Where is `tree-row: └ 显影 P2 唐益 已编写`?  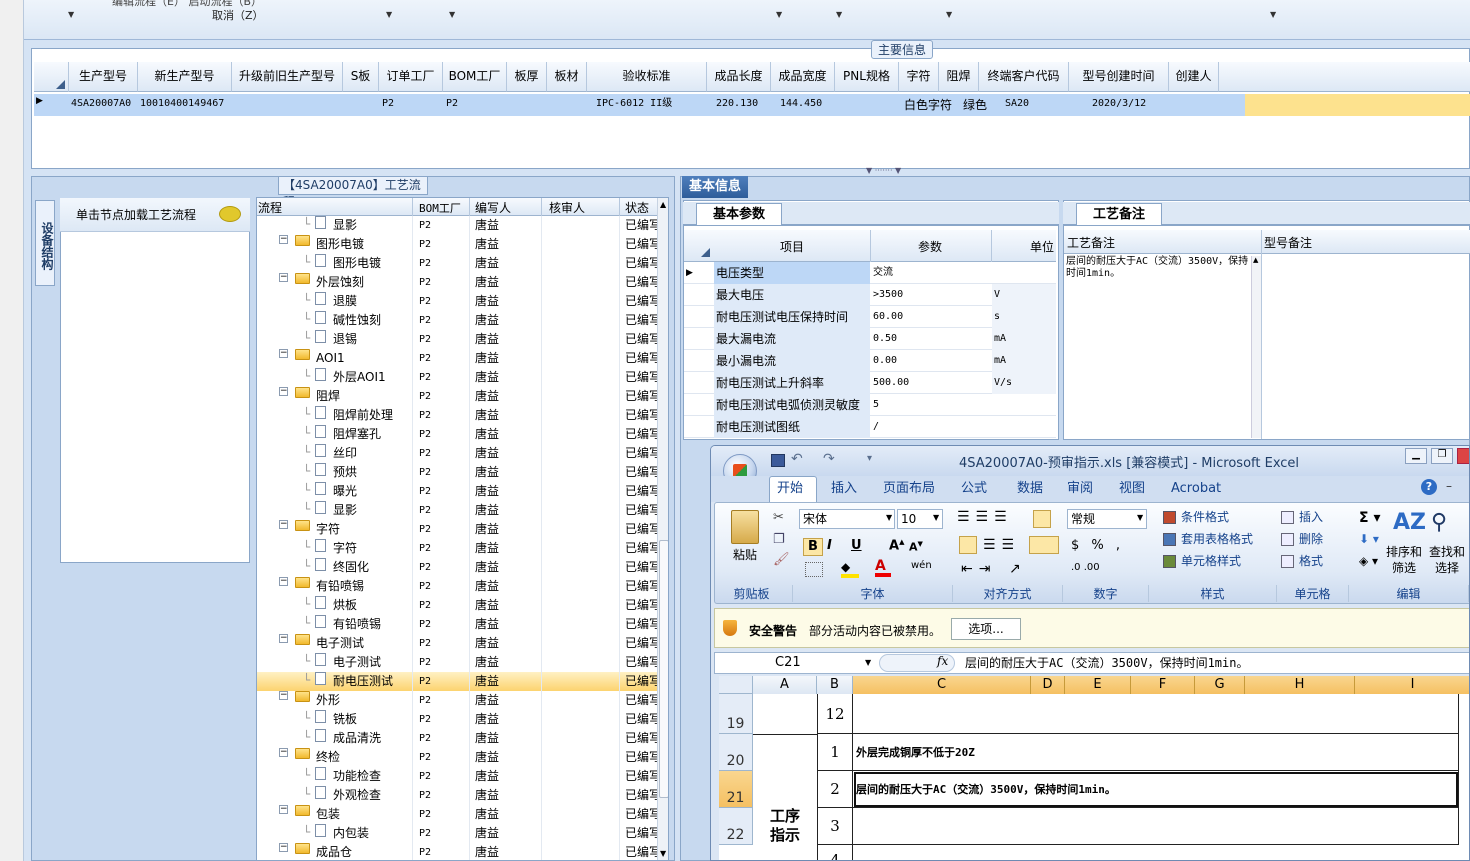
tree-row: └ 显影 P2 唐益 已编写 is located at coordinates (462, 510).